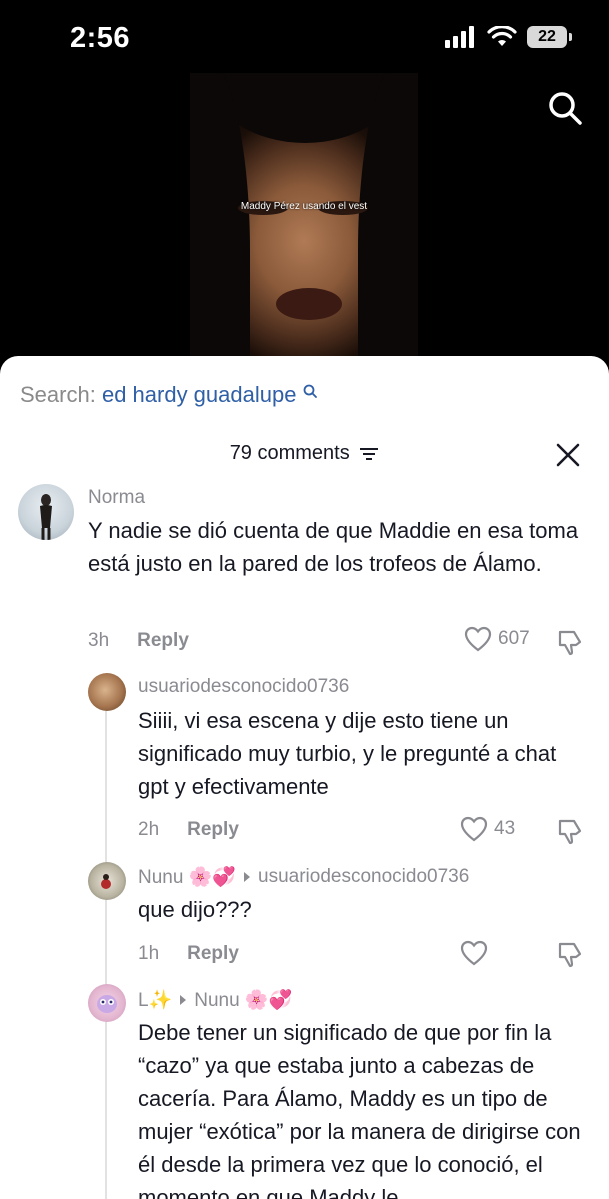 This screenshot has height=1199, width=609. I want to click on like-button, so click(477, 953).